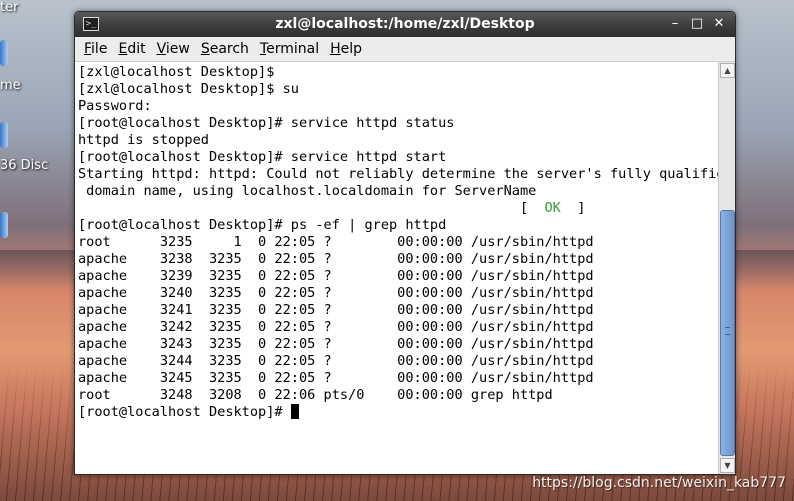  I want to click on desktop-icon-label-disc: 36 Disc, so click(24, 165).